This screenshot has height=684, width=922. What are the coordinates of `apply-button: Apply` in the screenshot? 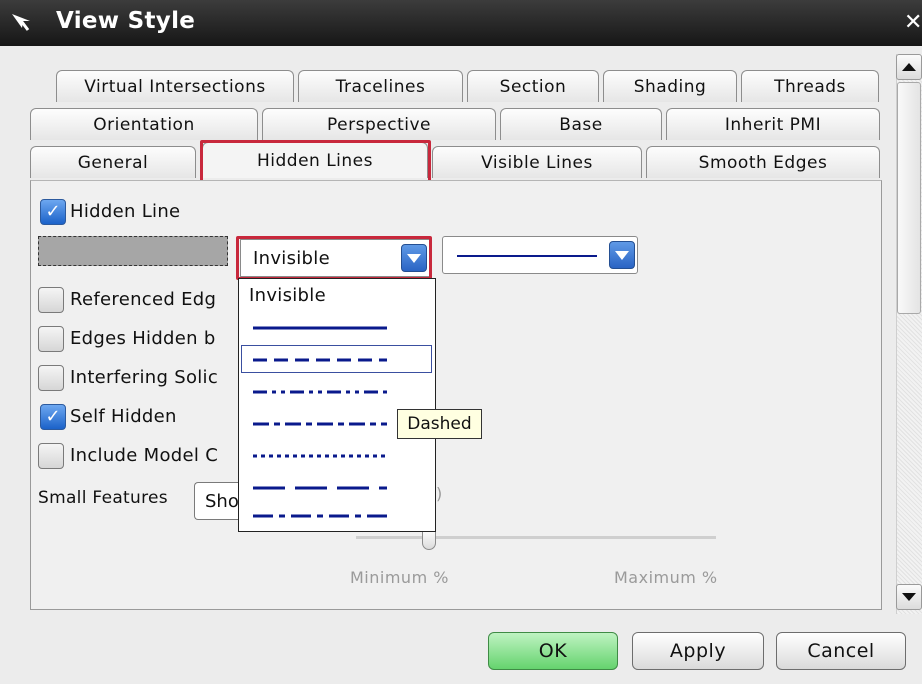 It's located at (698, 651).